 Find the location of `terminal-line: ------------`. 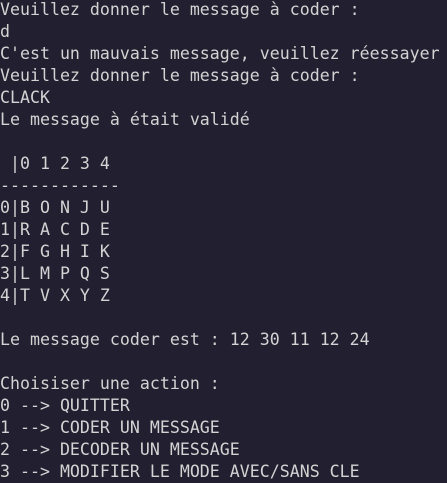

terminal-line: ------------ is located at coordinates (60, 185).